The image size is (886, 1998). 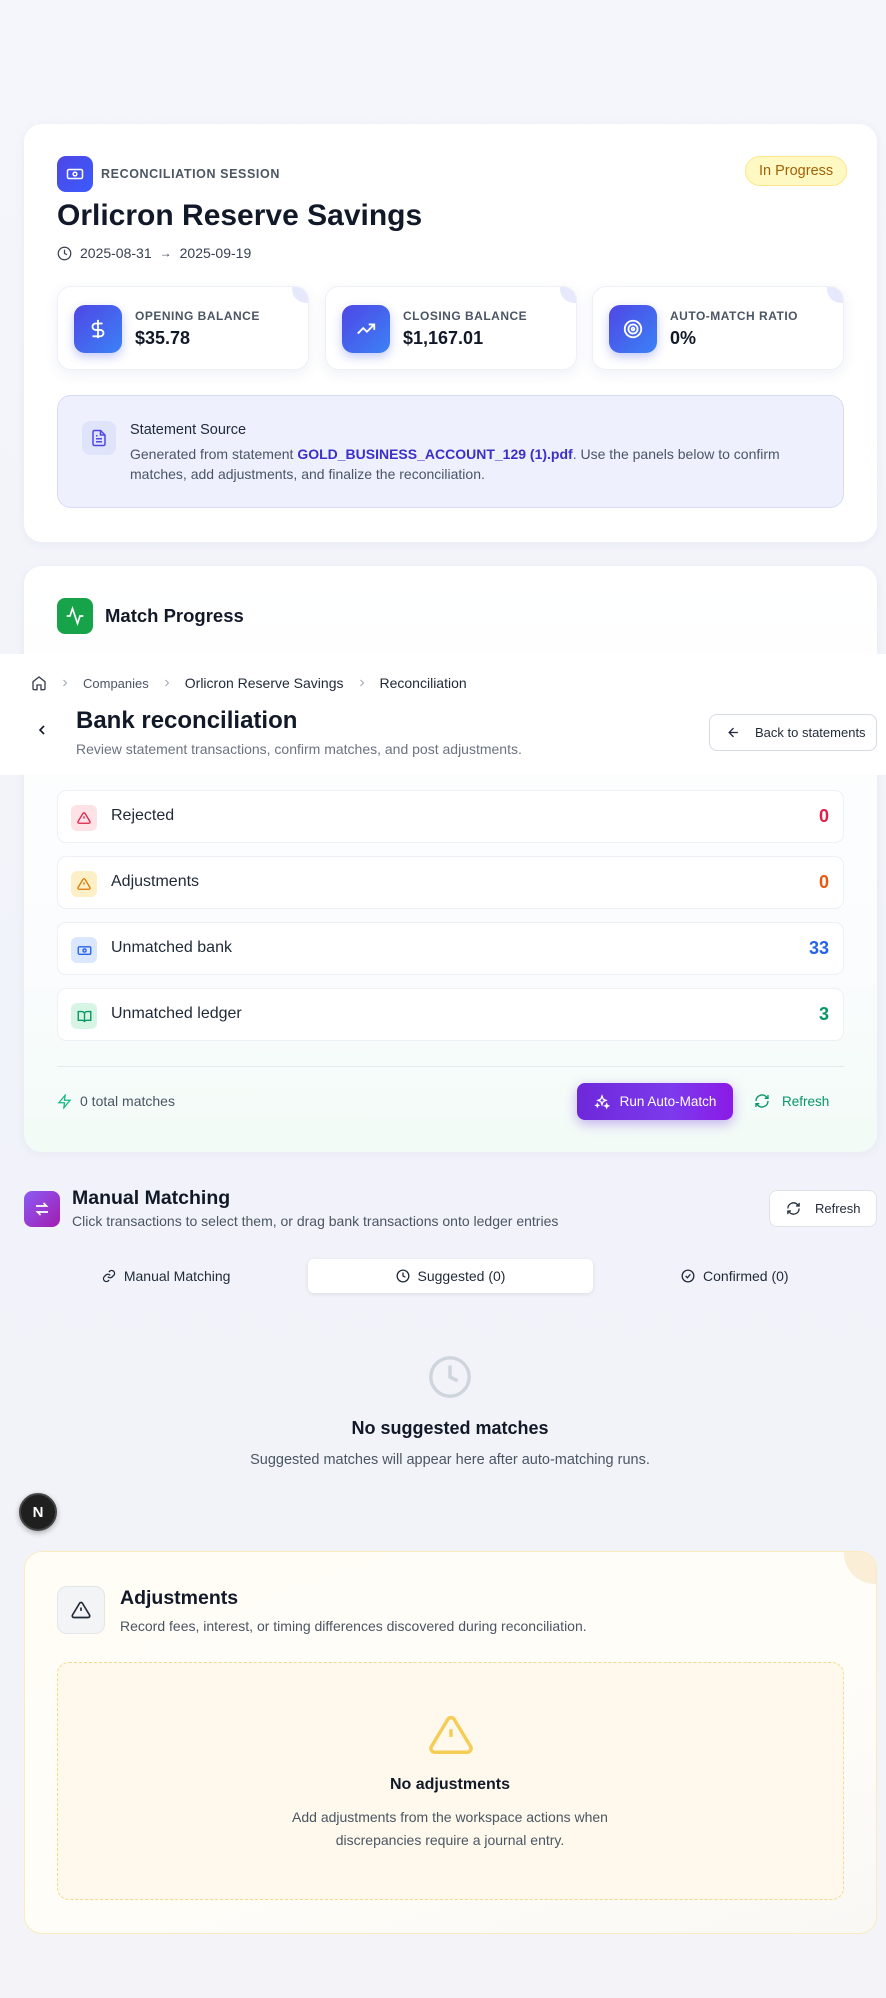 I want to click on progress-row-rejected: Rejected 0, so click(x=450, y=816).